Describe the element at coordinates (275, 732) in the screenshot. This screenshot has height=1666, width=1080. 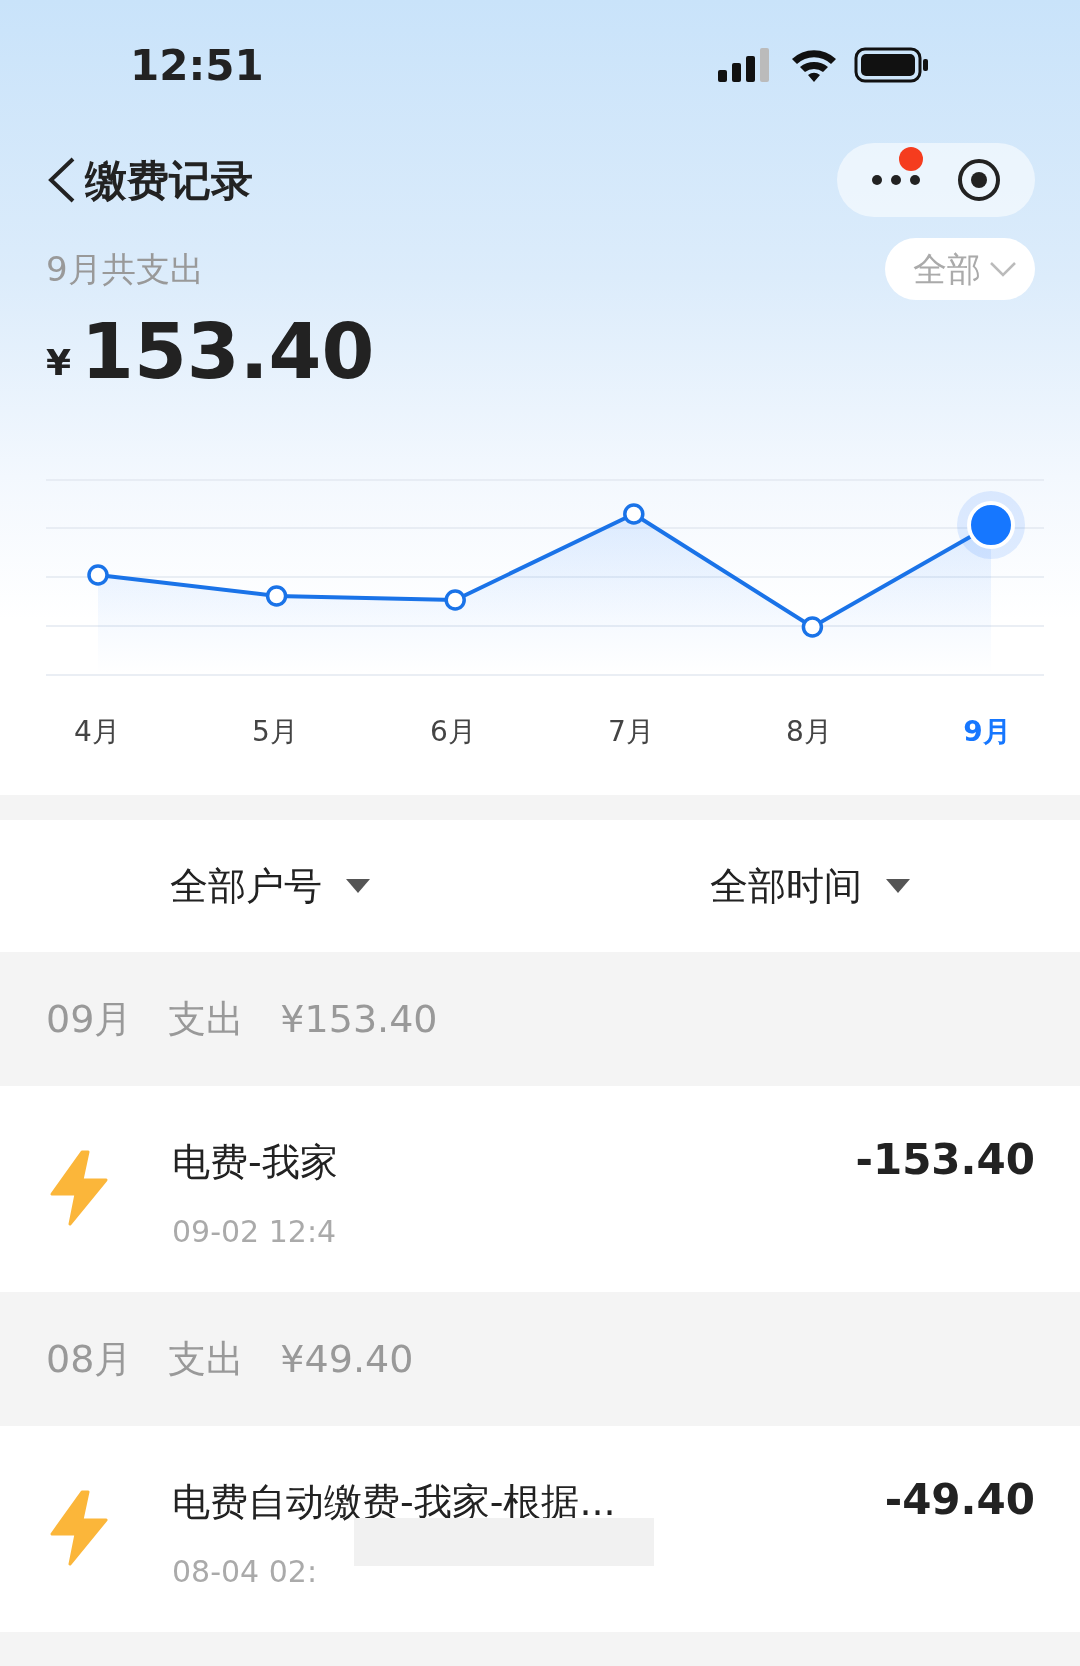
I see `month-label: 5月` at that location.